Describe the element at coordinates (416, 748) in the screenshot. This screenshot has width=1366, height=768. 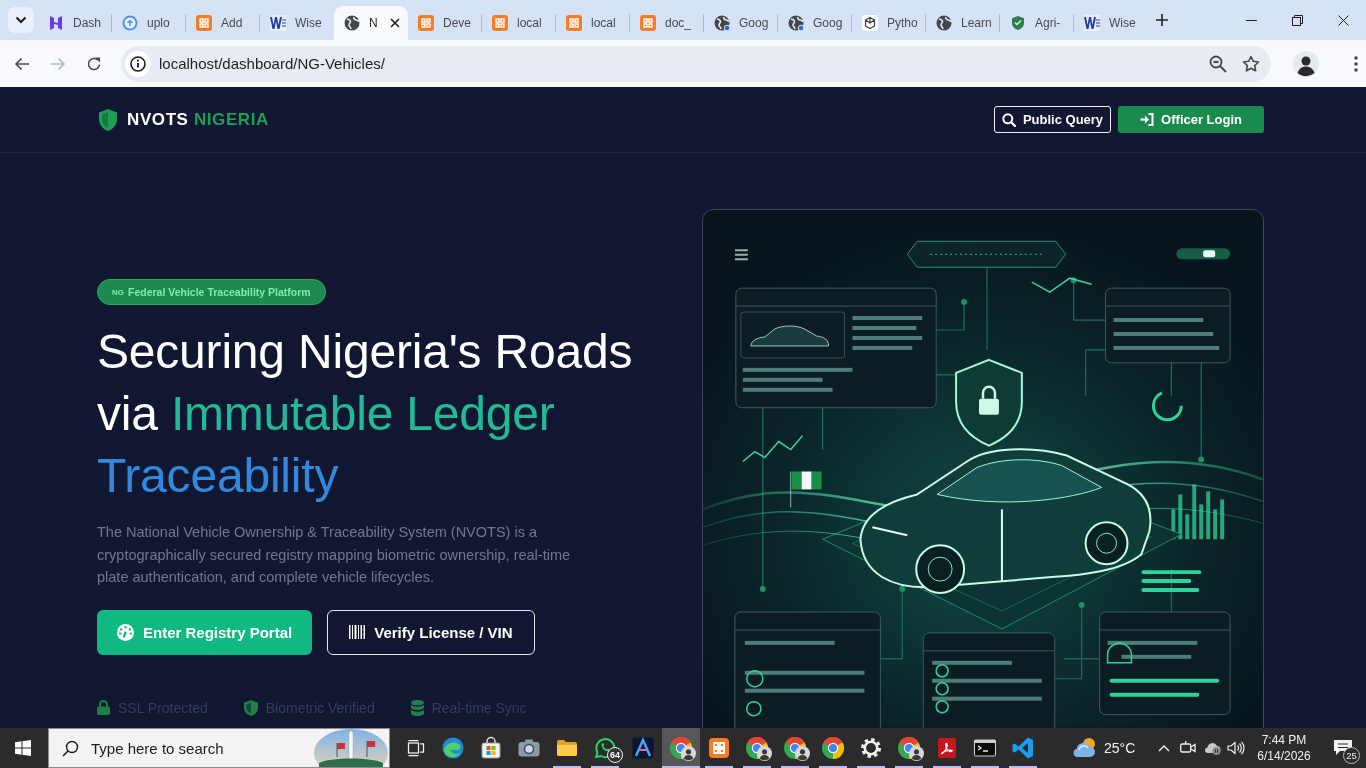
I see `task-view-icon` at that location.